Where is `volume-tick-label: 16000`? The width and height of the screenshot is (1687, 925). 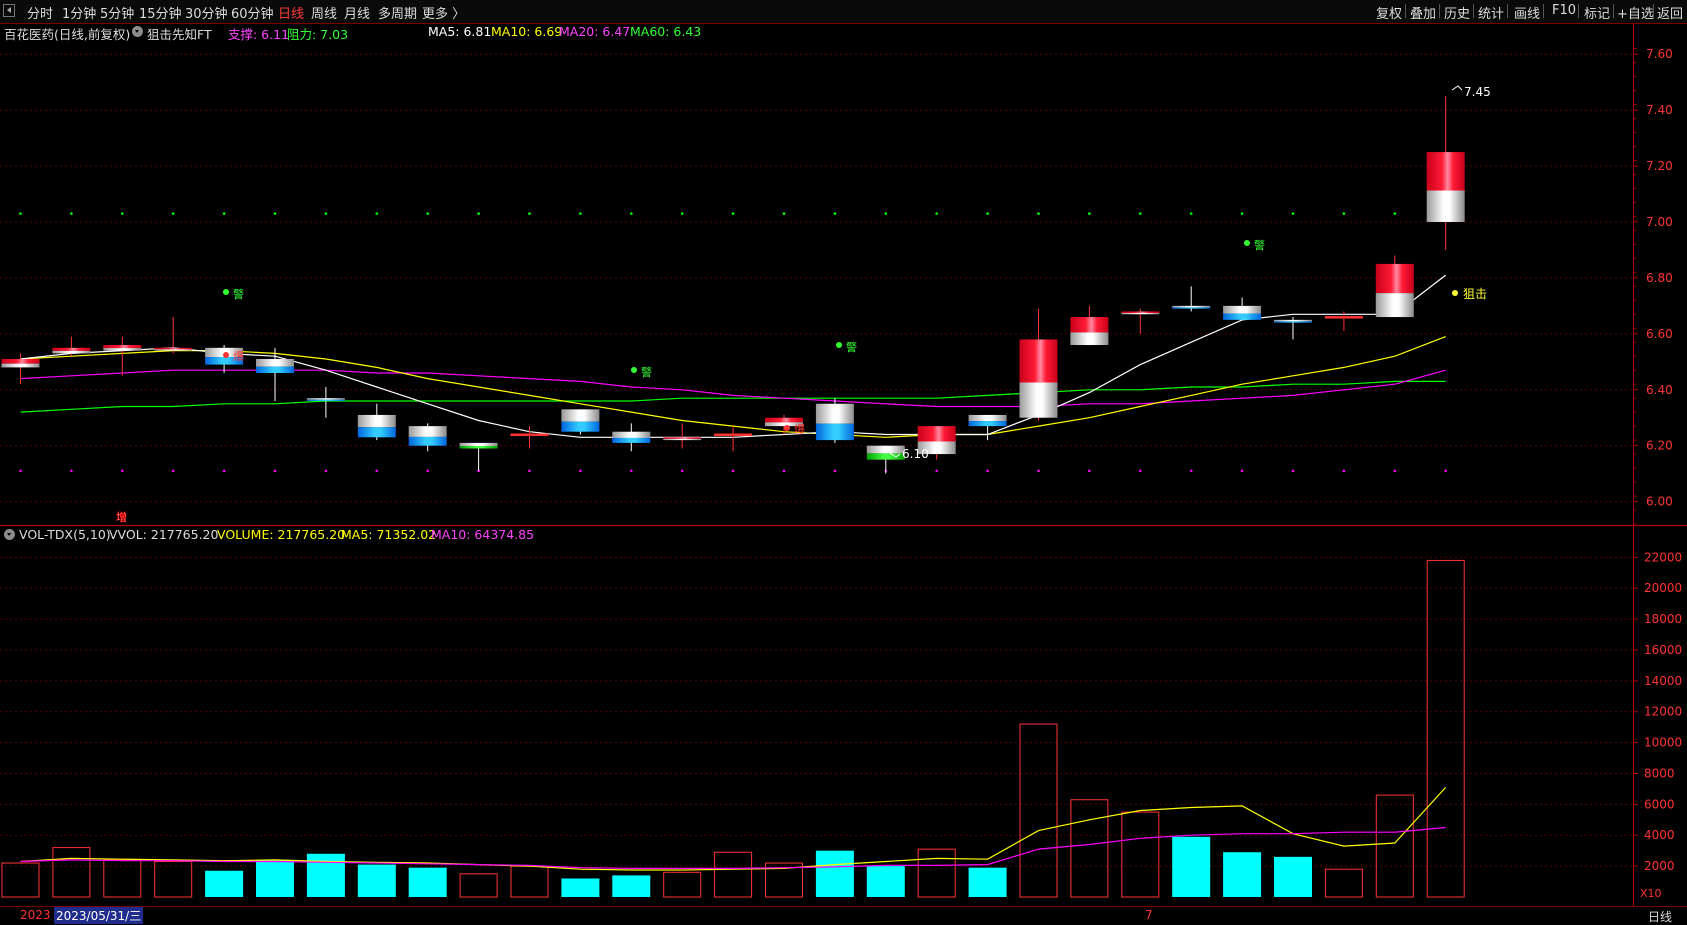 volume-tick-label: 16000 is located at coordinates (1663, 650).